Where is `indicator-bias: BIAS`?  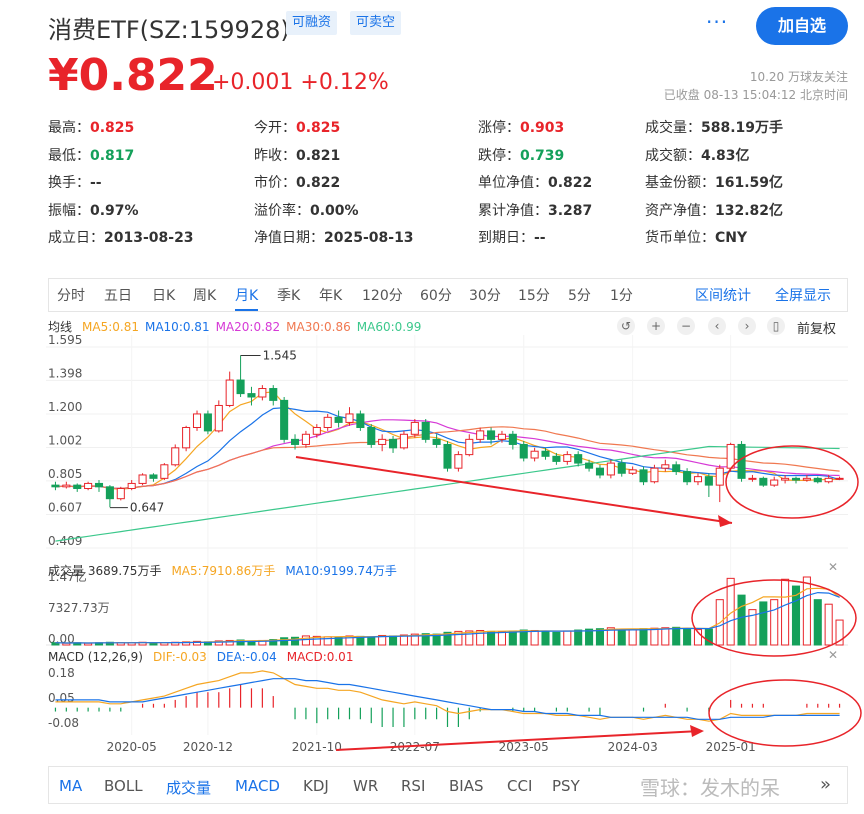
indicator-bias: BIAS is located at coordinates (466, 786).